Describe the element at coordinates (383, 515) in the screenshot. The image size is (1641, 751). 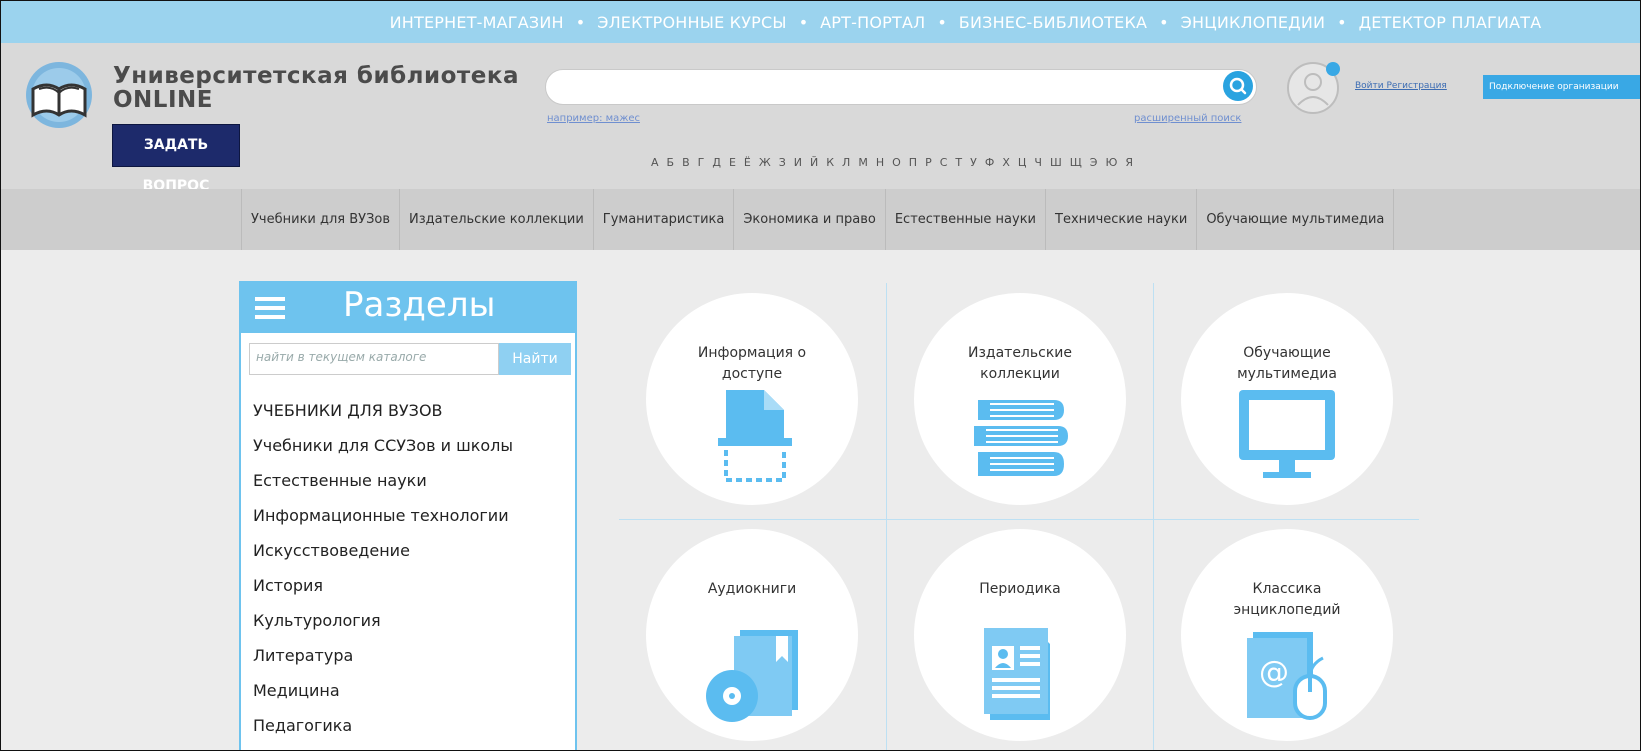
I see `section-item: Информационные технологии` at that location.